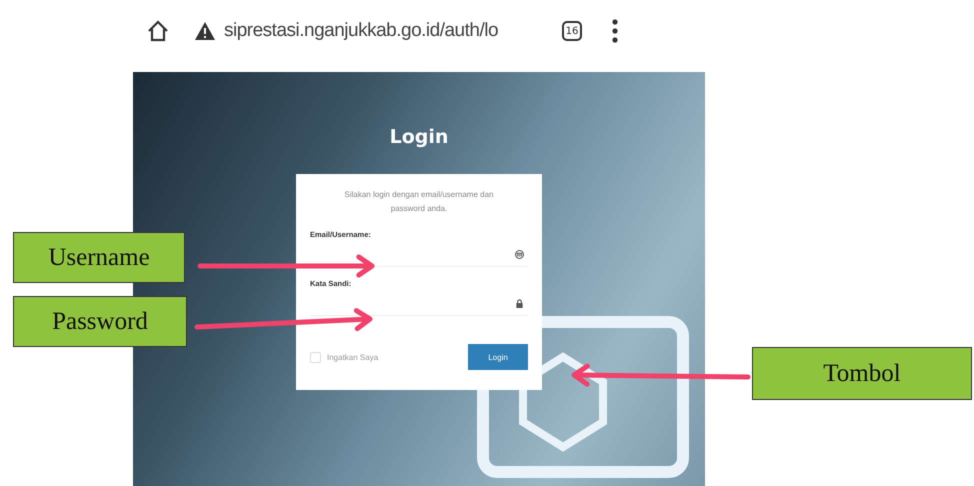 Image resolution: width=974 pixels, height=486 pixels. What do you see at coordinates (419, 202) in the screenshot?
I see `instruction-text: Silakan login dengan email/username dan password anda.` at bounding box center [419, 202].